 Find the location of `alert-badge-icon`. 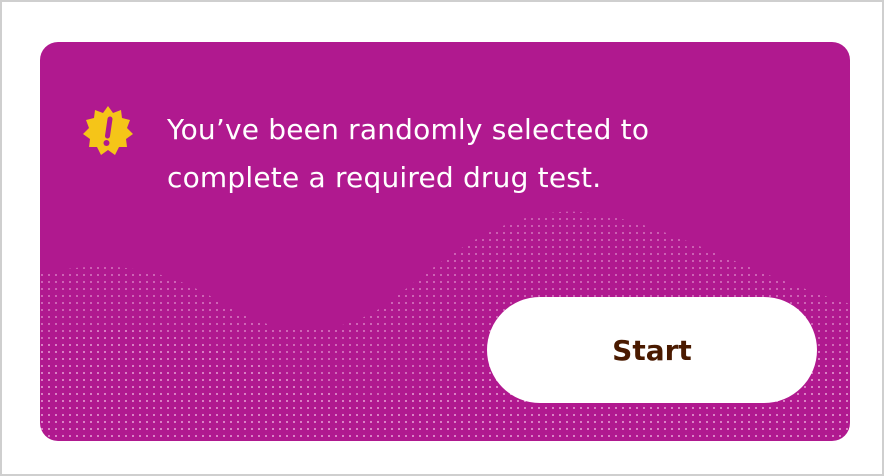

alert-badge-icon is located at coordinates (108, 130).